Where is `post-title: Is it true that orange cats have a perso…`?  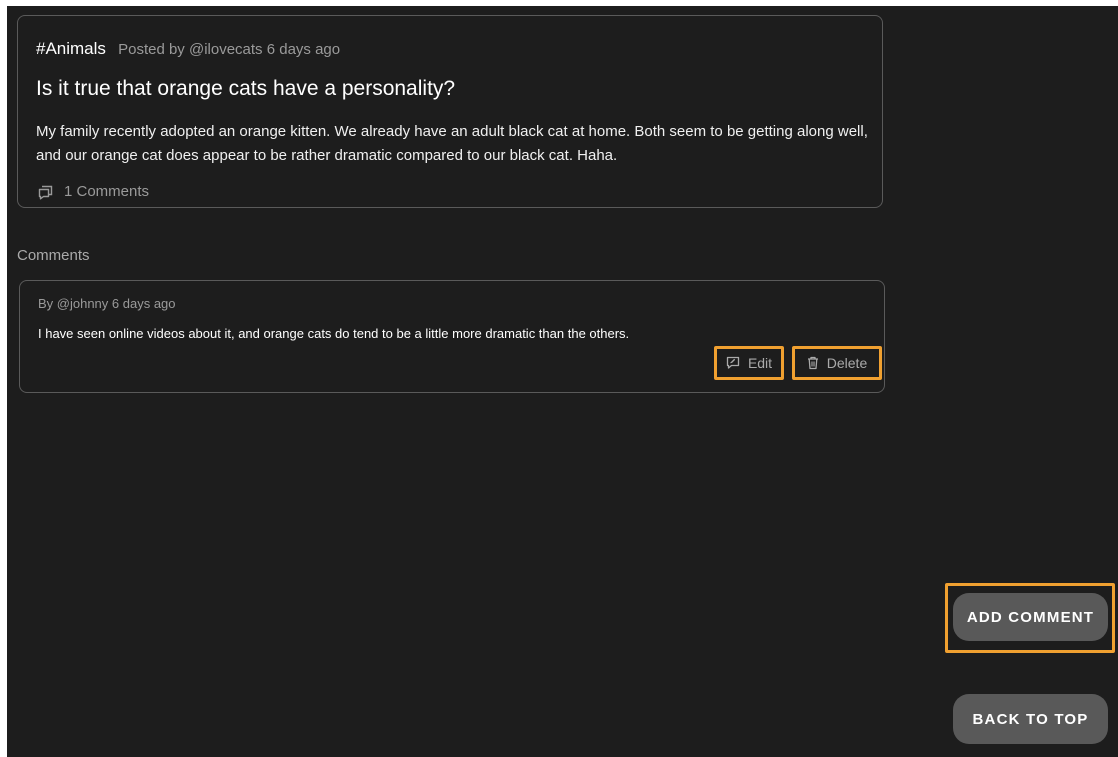
post-title: Is it true that orange cats have a perso… is located at coordinates (246, 88).